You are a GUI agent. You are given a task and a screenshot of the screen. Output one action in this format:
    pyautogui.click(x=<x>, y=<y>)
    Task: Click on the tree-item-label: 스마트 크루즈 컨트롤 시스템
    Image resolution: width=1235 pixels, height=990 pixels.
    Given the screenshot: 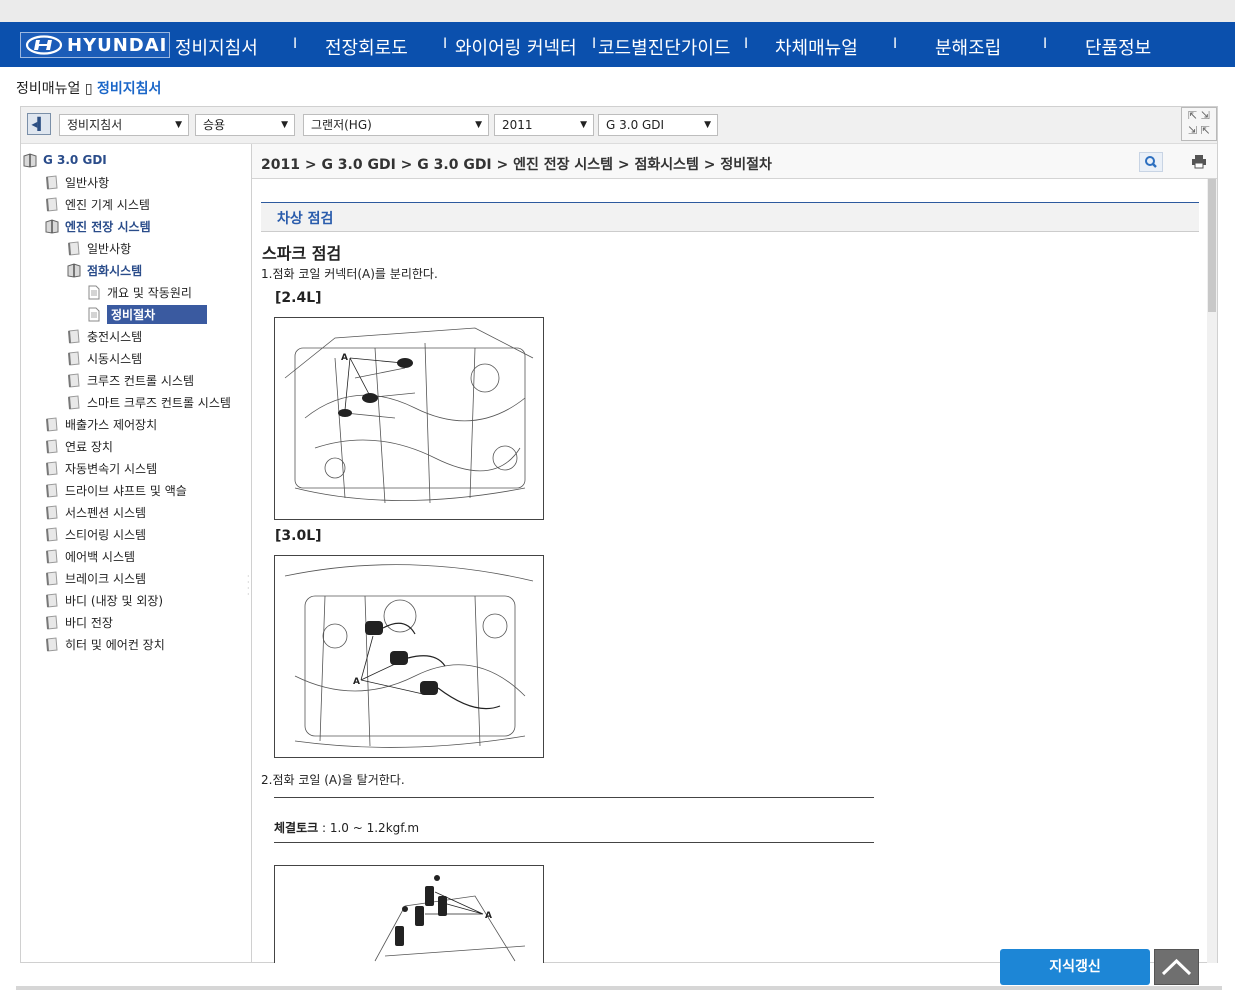 What is the action you would take?
    pyautogui.click(x=159, y=402)
    